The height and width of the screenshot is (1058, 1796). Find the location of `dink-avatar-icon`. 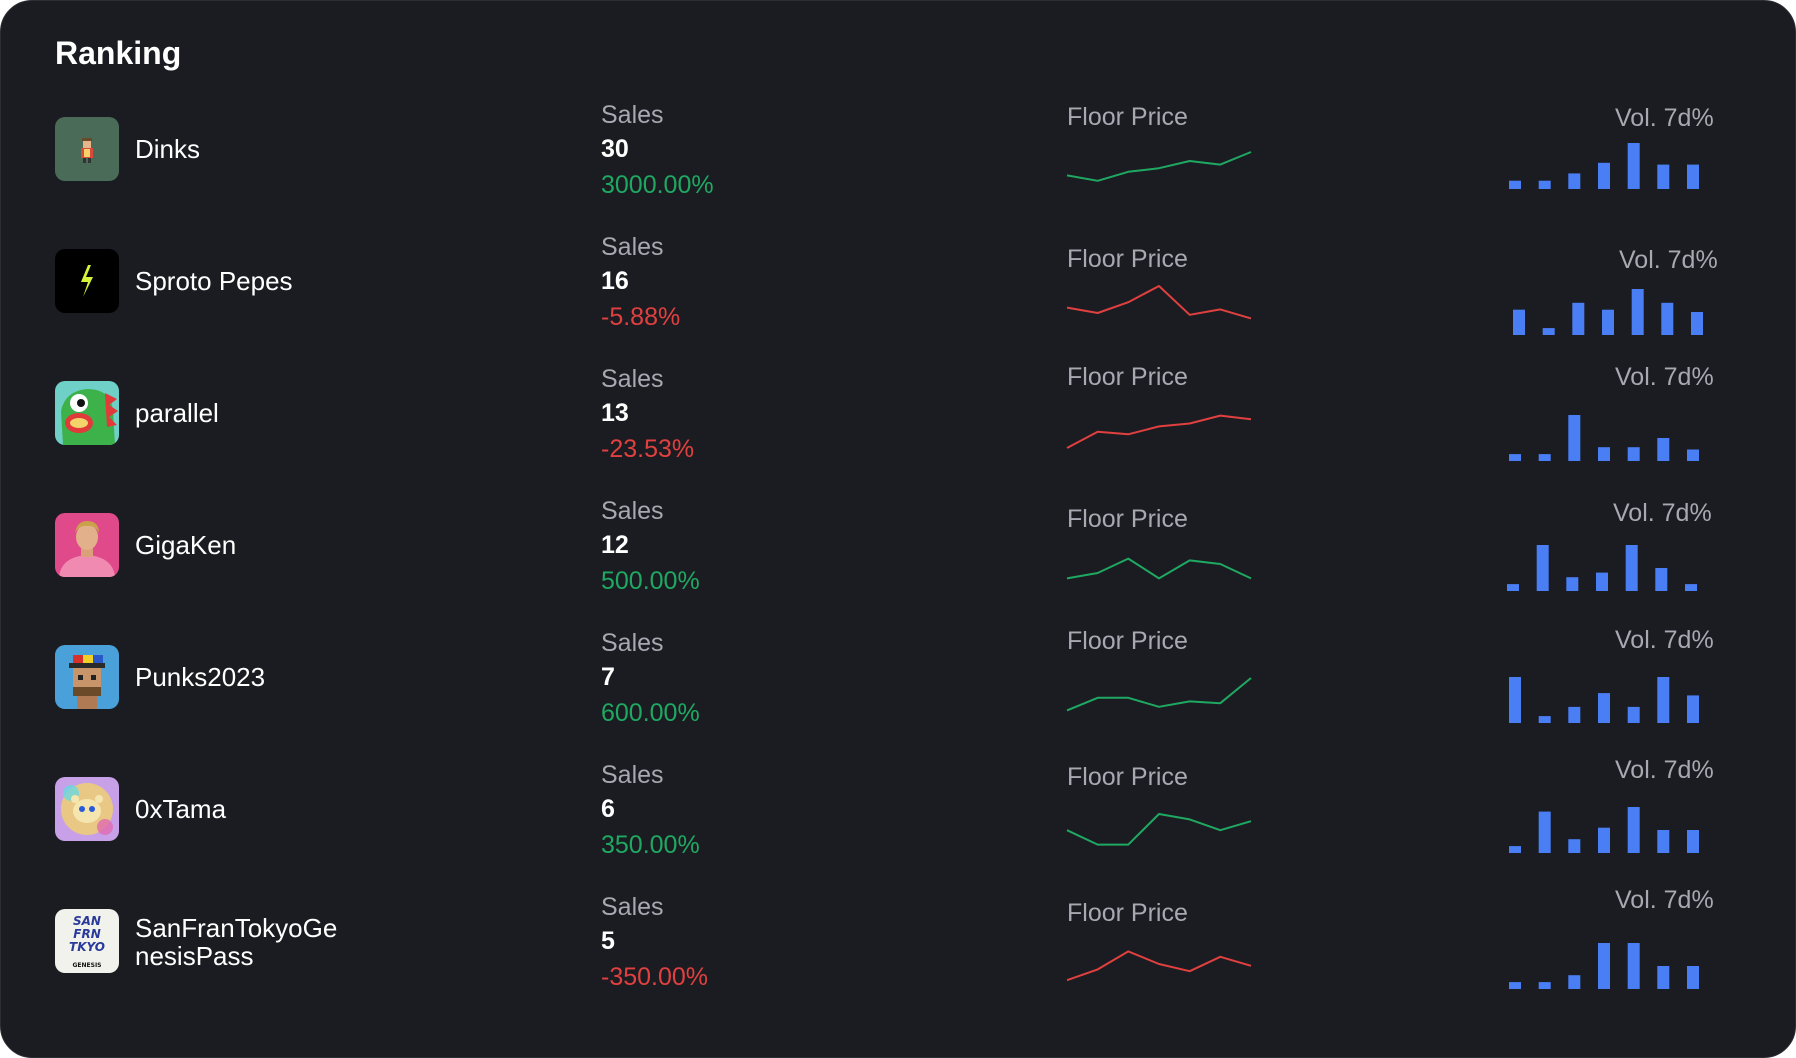

dink-avatar-icon is located at coordinates (87, 149).